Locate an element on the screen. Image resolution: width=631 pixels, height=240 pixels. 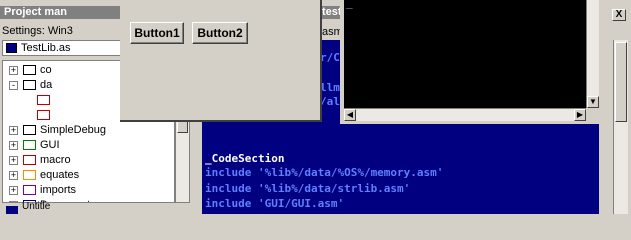
editor-tab: asm is located at coordinates (332, 32).